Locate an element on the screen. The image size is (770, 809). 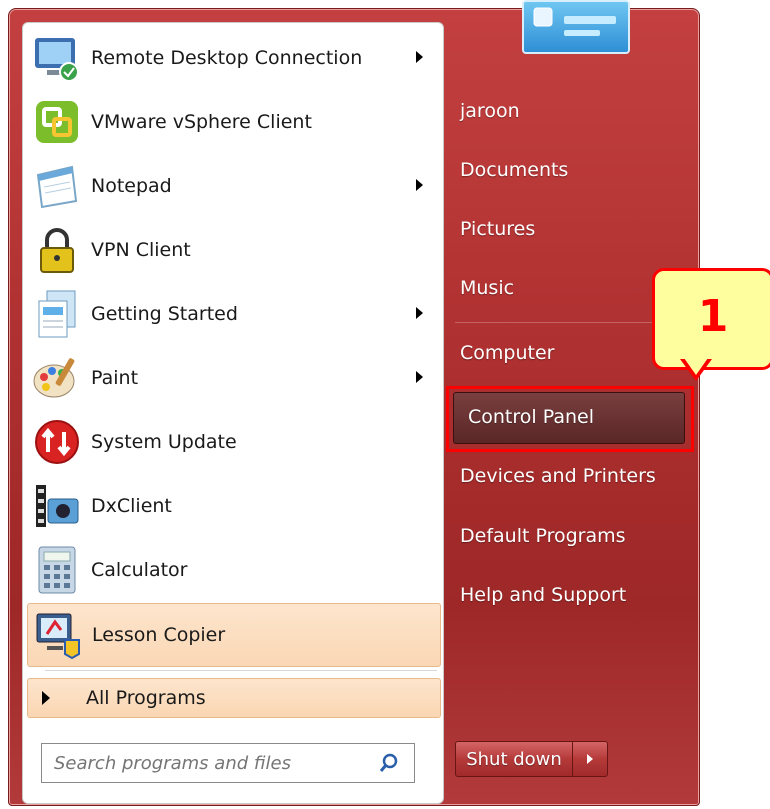
shutdown-group: Shut down is located at coordinates (531, 759).